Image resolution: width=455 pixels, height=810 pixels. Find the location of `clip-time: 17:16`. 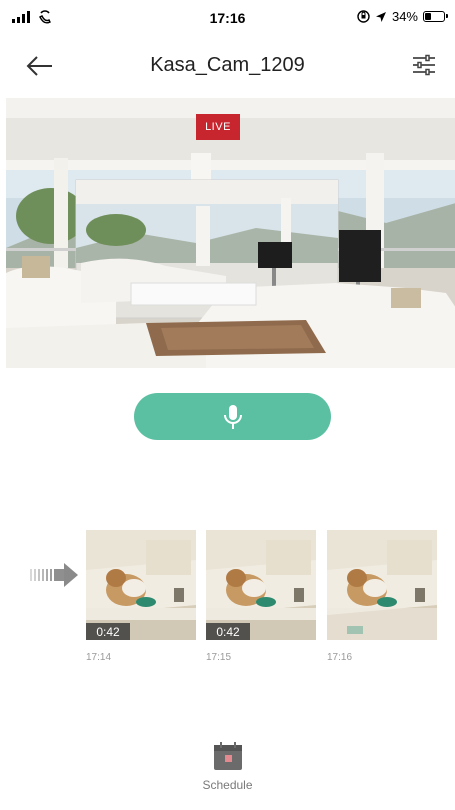

clip-time: 17:16 is located at coordinates (340, 657).